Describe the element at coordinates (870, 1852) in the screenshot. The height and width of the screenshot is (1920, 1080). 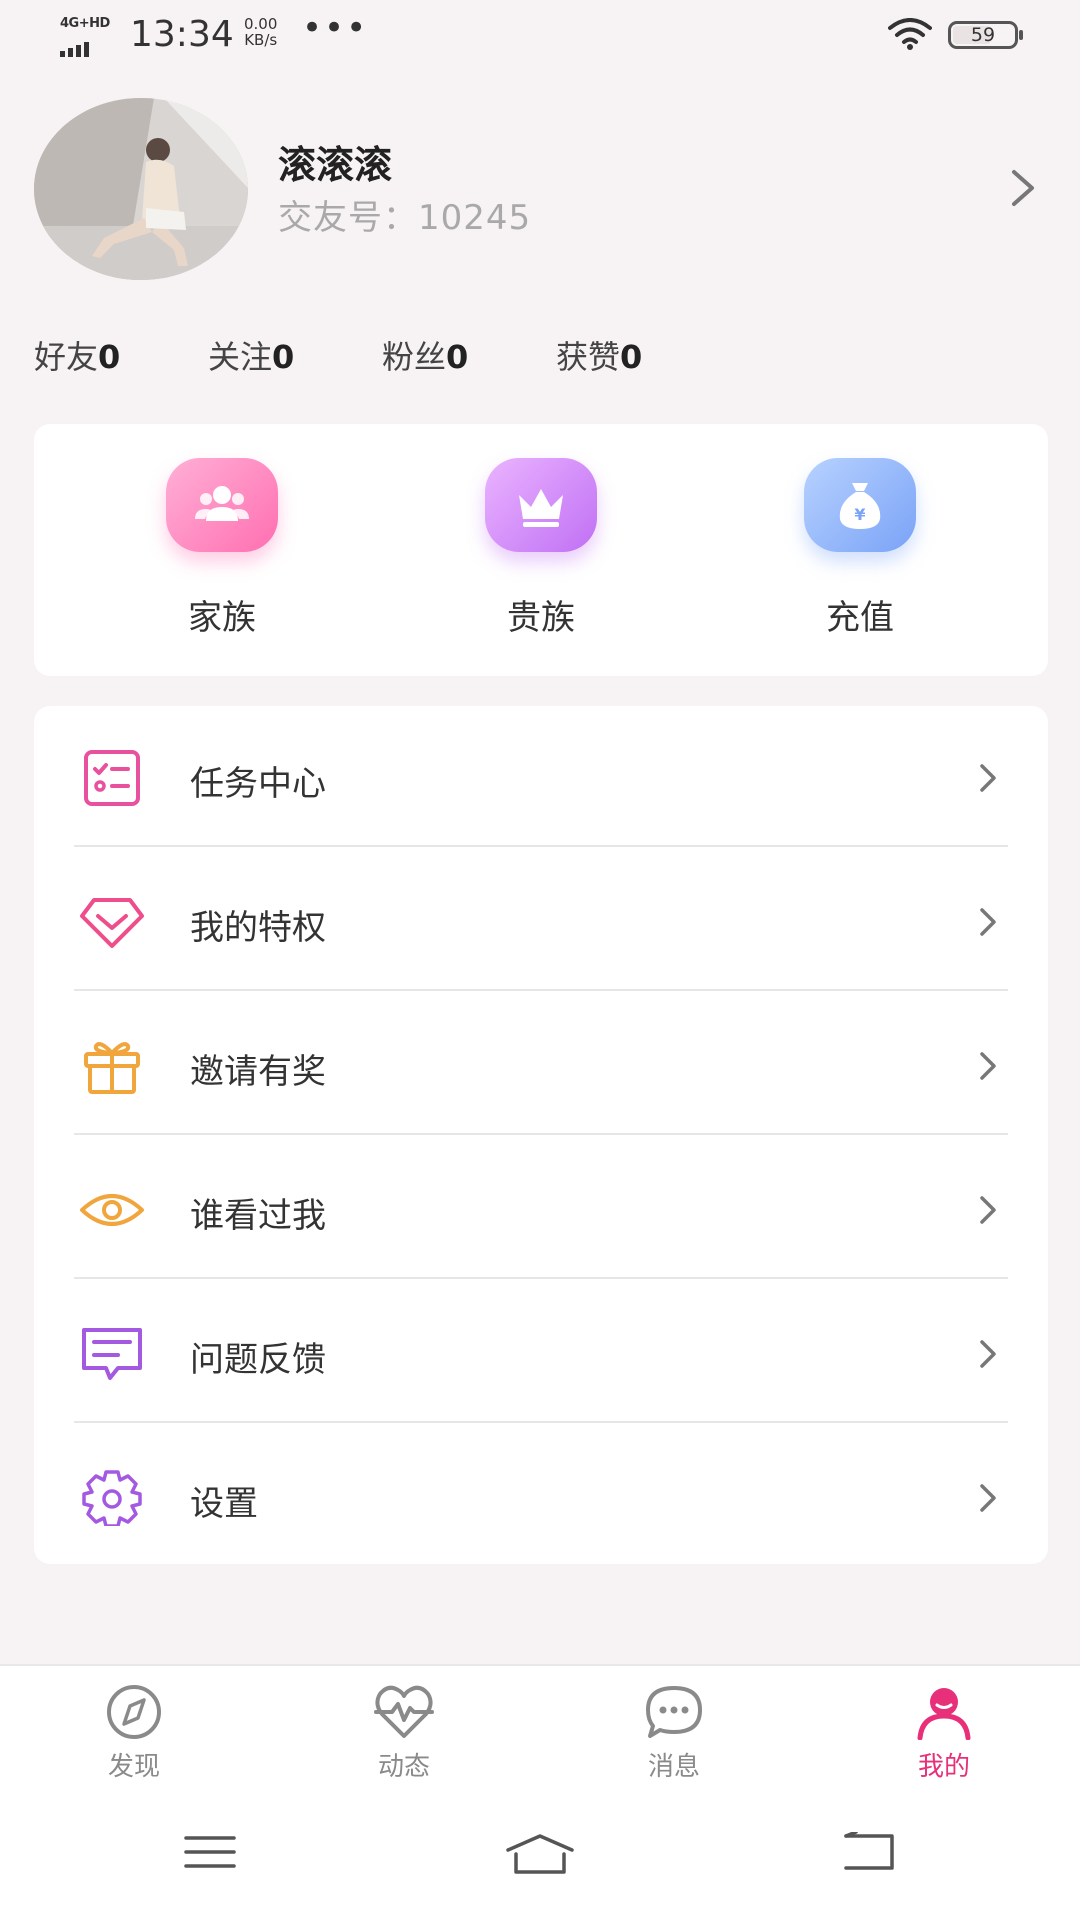
I see `back-icon` at that location.